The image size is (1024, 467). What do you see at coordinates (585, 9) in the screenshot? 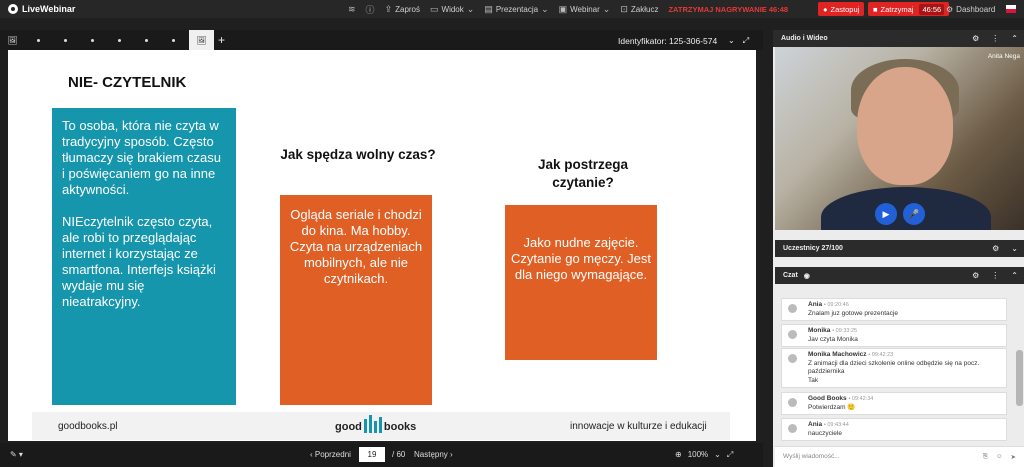
I see `webinar-menu: ▣ Webinar ⌄` at bounding box center [585, 9].